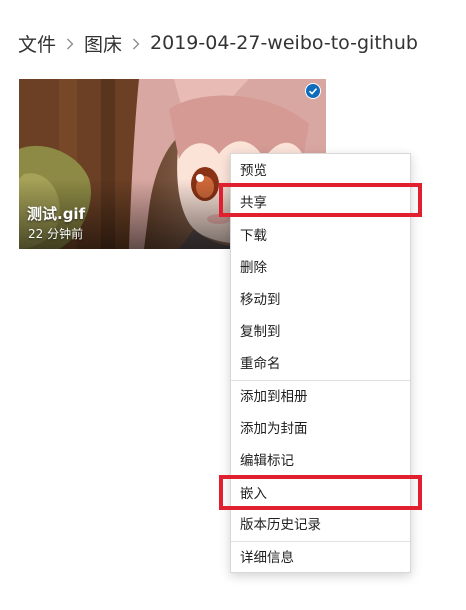  I want to click on breadcrumb-item-image-host: 图床, so click(103, 43).